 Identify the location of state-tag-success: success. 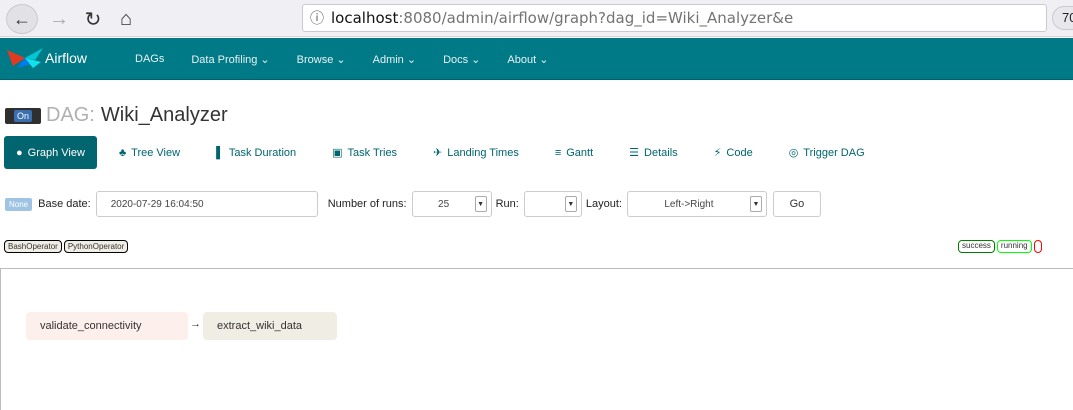
(976, 246).